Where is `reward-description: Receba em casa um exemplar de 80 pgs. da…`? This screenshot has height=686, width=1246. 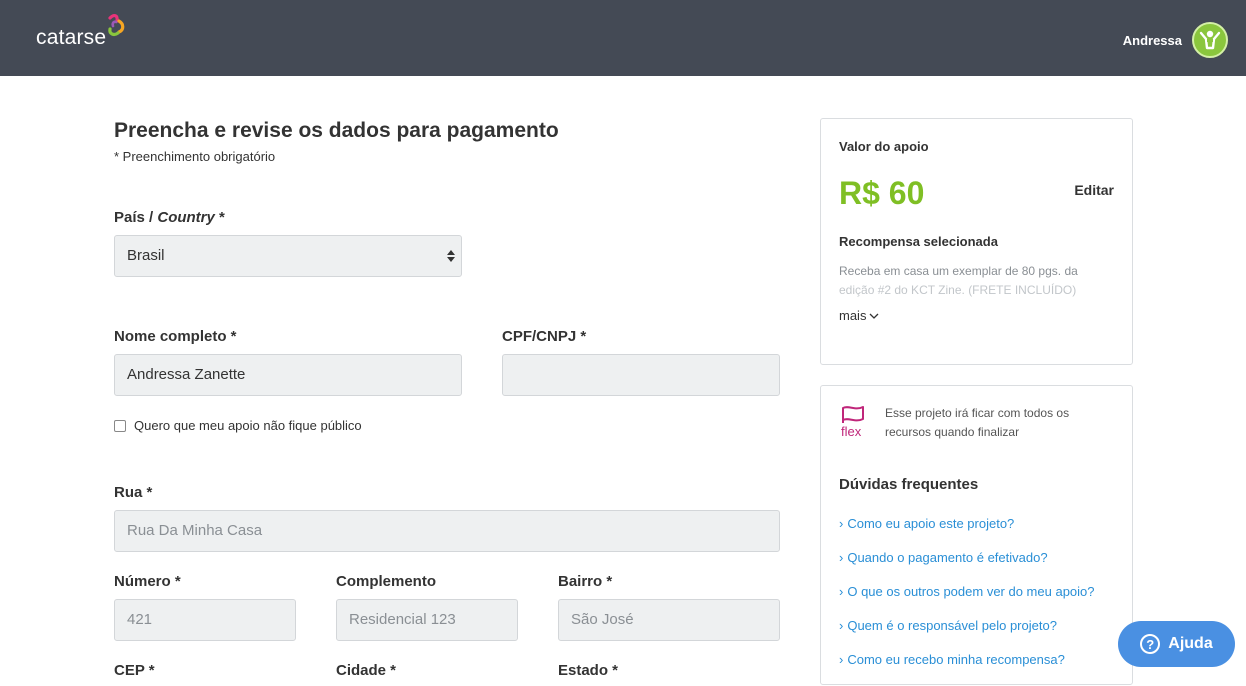 reward-description: Receba em casa um exemplar de 80 pgs. da… is located at coordinates (958, 280).